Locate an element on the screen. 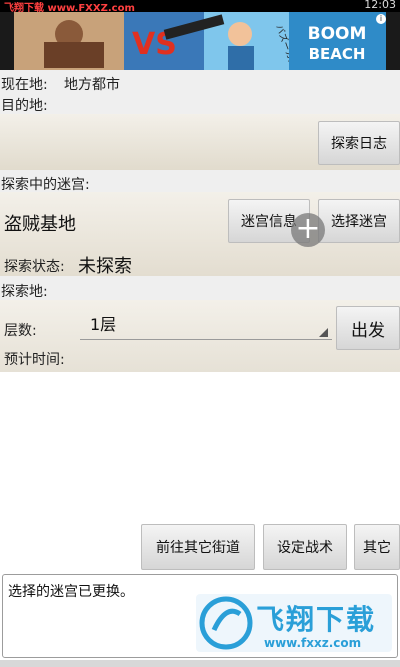 This screenshot has height=667, width=400. depart-button: 出发 is located at coordinates (368, 328).